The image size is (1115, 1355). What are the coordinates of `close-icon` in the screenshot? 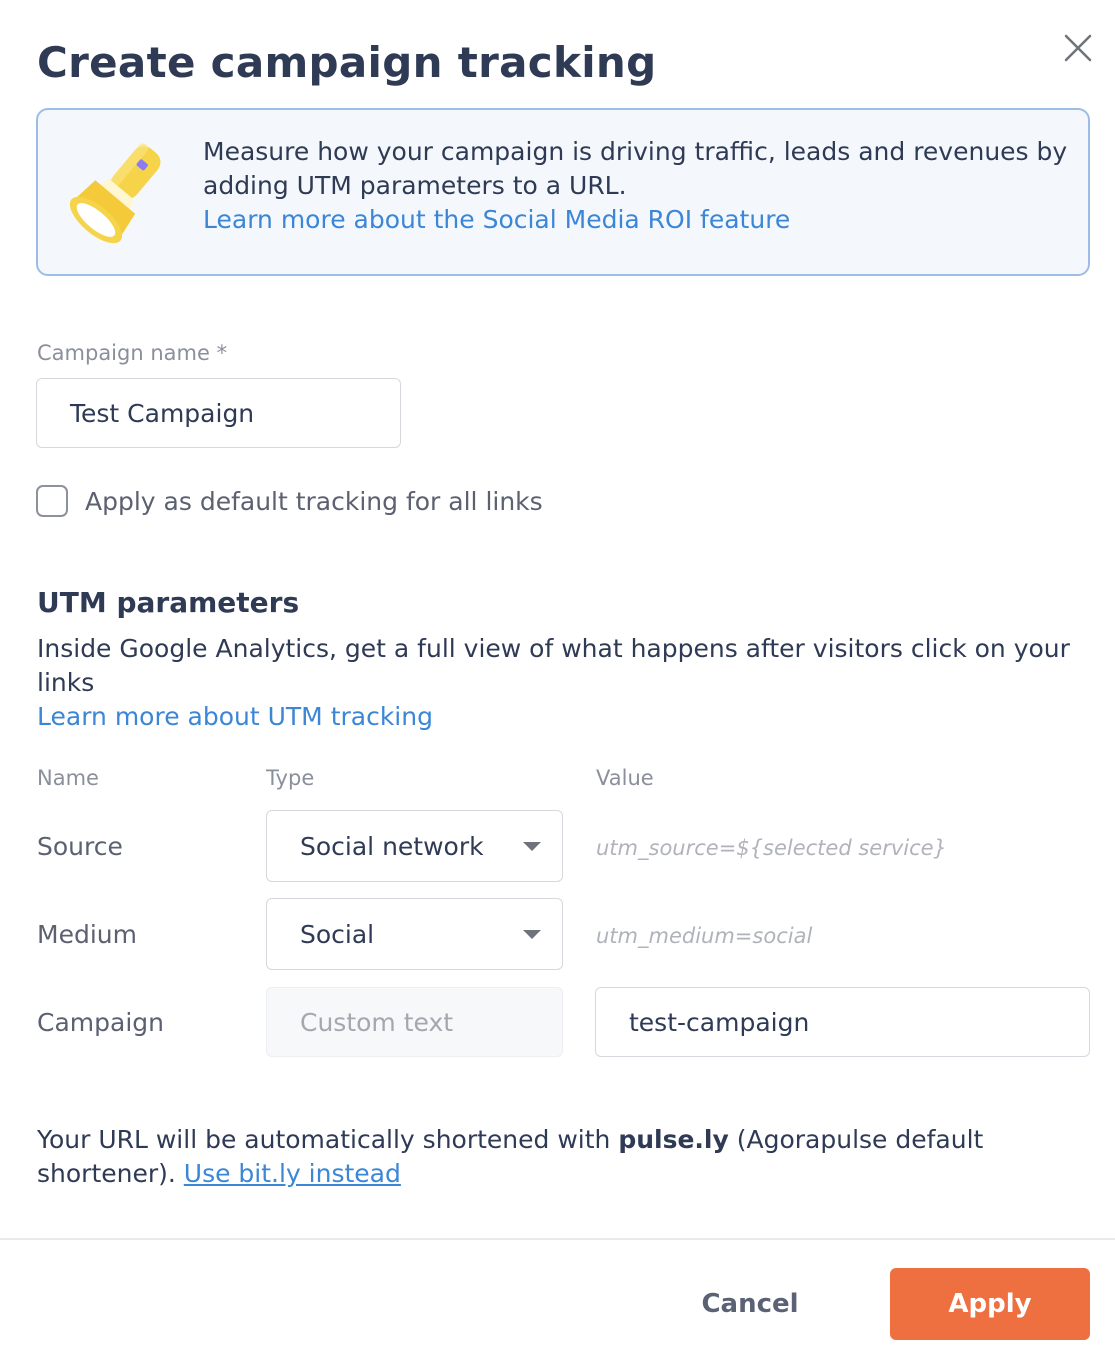 It's located at (1078, 48).